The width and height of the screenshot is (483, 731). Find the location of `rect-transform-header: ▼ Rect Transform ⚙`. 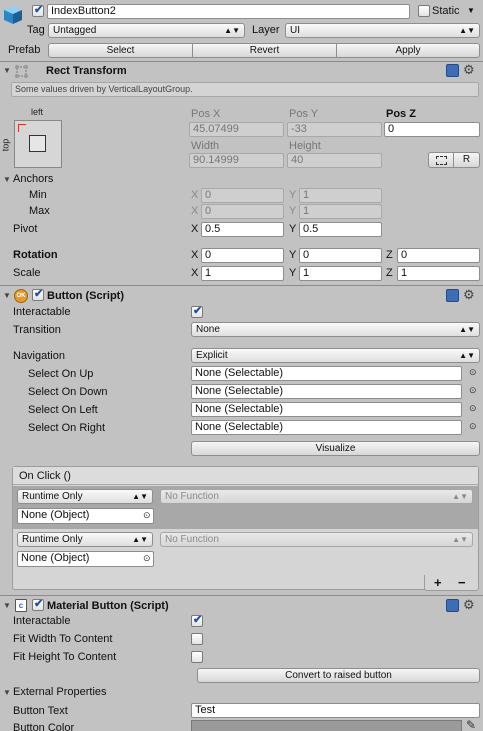

rect-transform-header: ▼ Rect Transform ⚙ is located at coordinates (241, 71).